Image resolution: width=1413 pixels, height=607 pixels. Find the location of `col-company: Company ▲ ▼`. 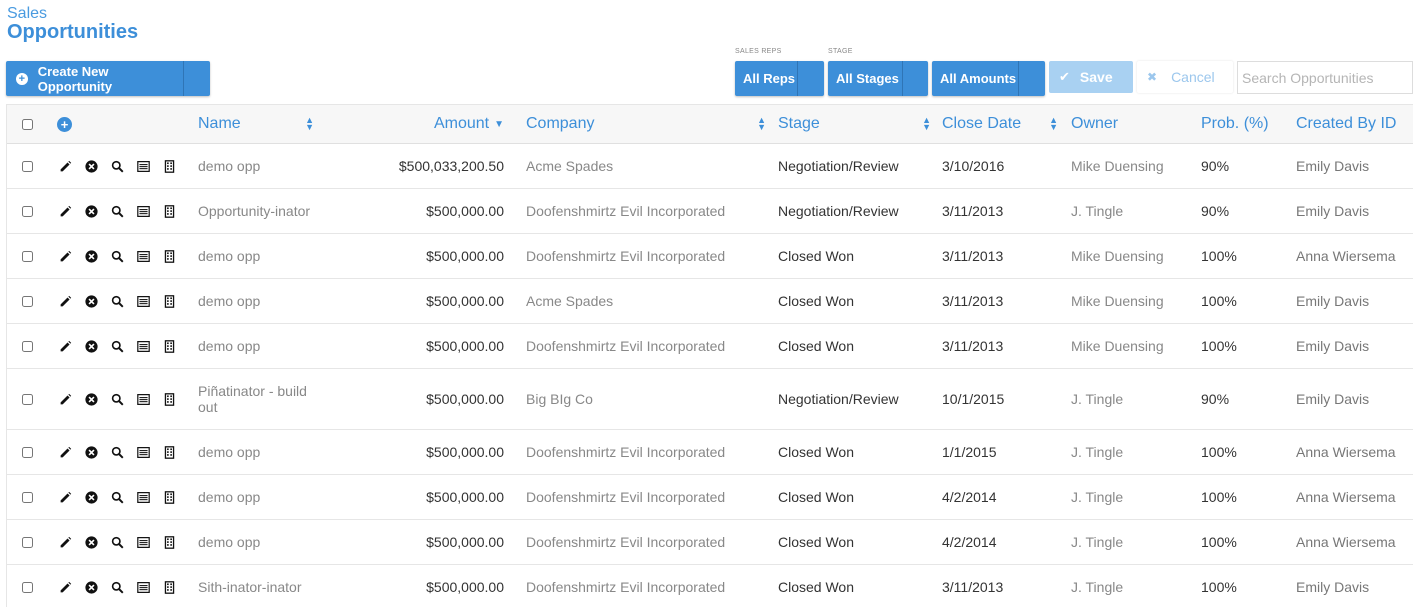

col-company: Company ▲ ▼ is located at coordinates (646, 124).